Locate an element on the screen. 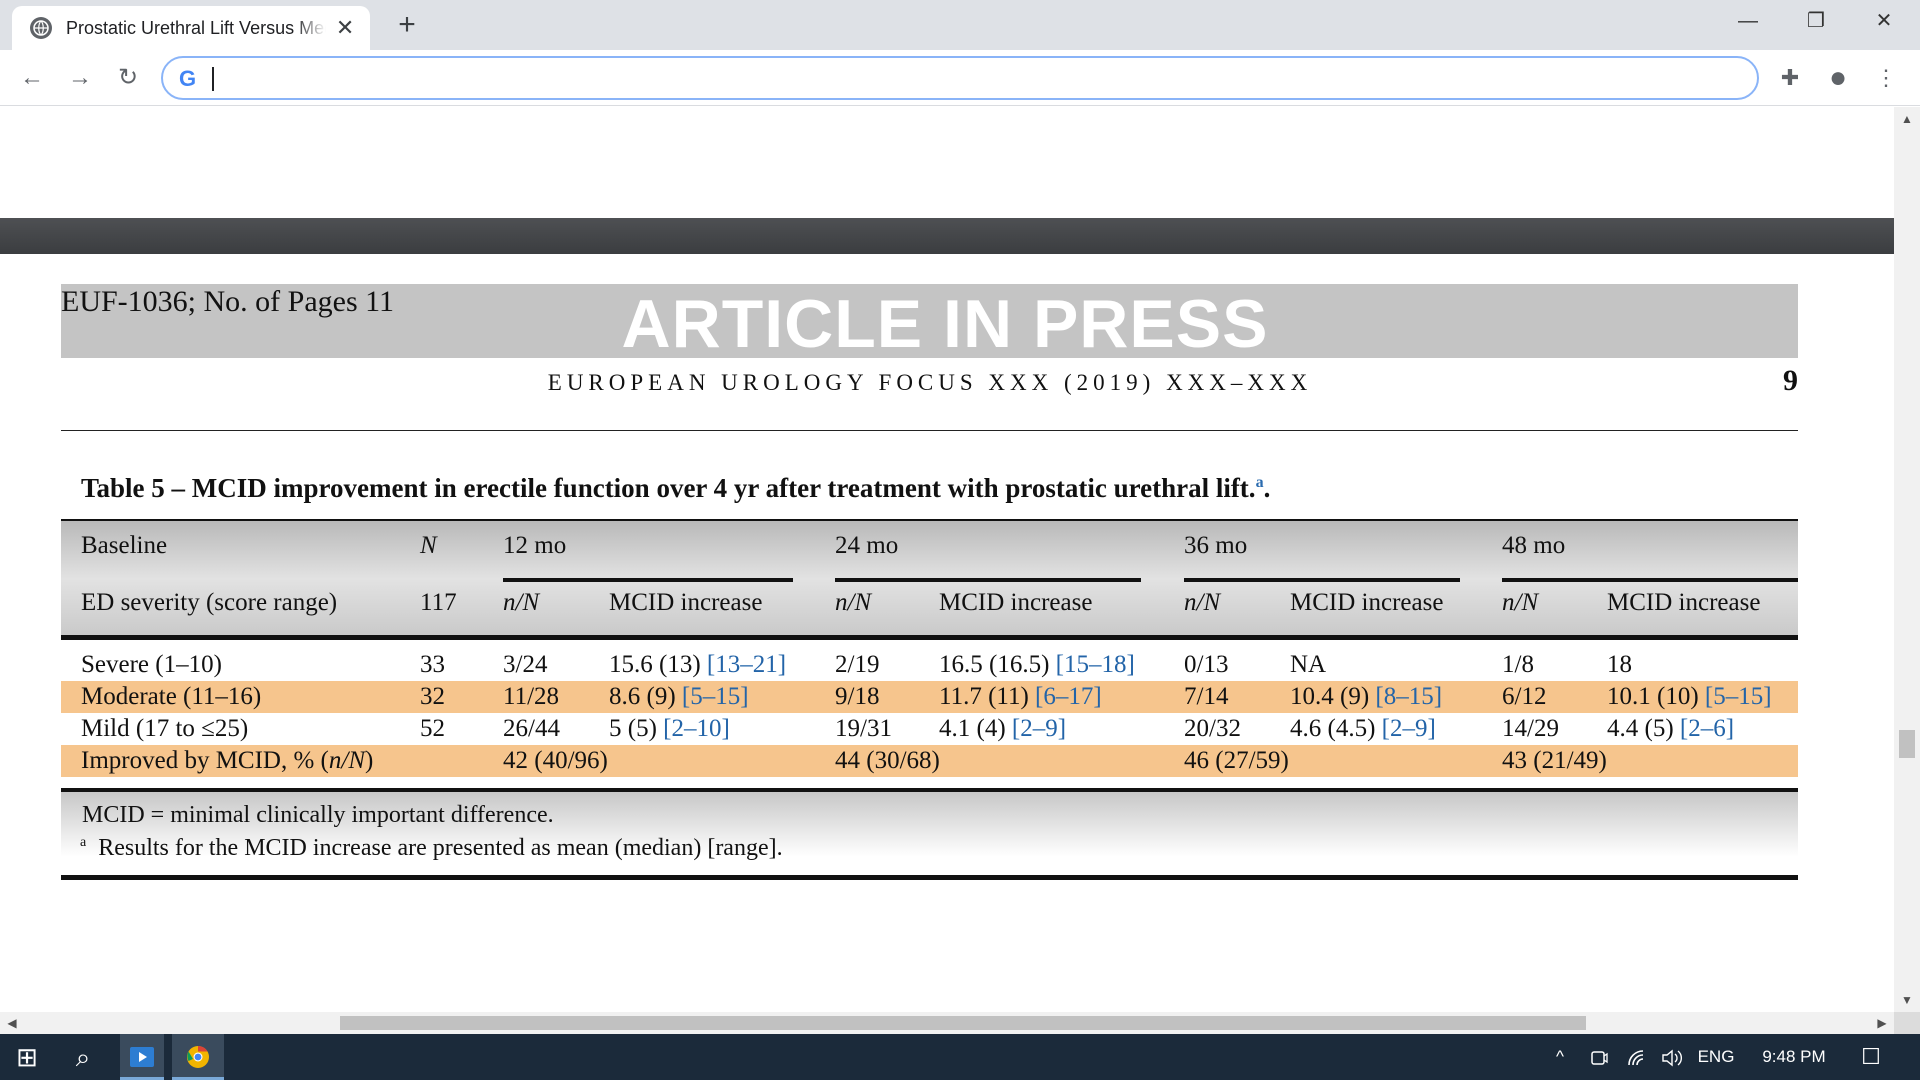  header-mcid-36: MCID increase is located at coordinates (1367, 602).